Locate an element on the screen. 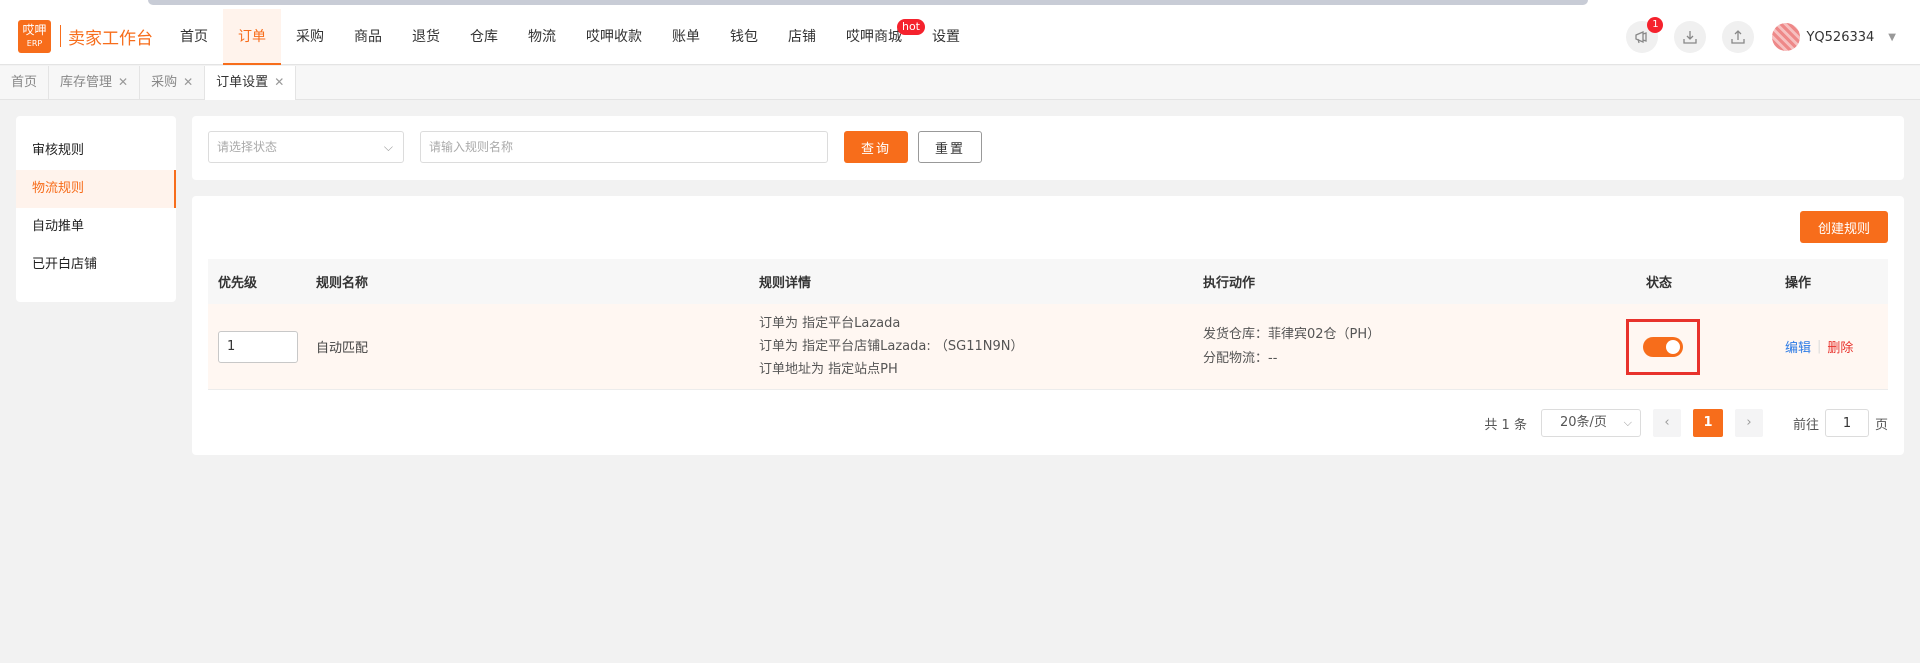  nav-item-warehouse: 仓库 is located at coordinates (484, 37).